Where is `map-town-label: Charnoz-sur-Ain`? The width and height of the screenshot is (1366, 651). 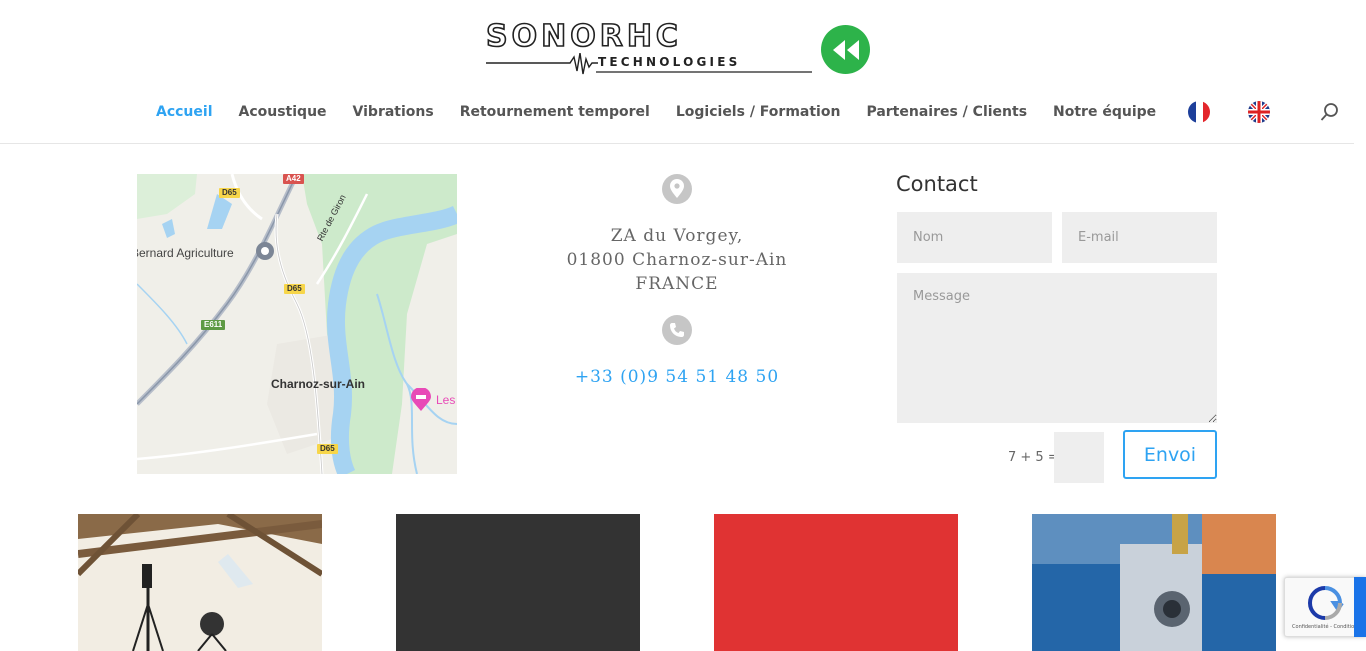
map-town-label: Charnoz-sur-Ain is located at coordinates (318, 384).